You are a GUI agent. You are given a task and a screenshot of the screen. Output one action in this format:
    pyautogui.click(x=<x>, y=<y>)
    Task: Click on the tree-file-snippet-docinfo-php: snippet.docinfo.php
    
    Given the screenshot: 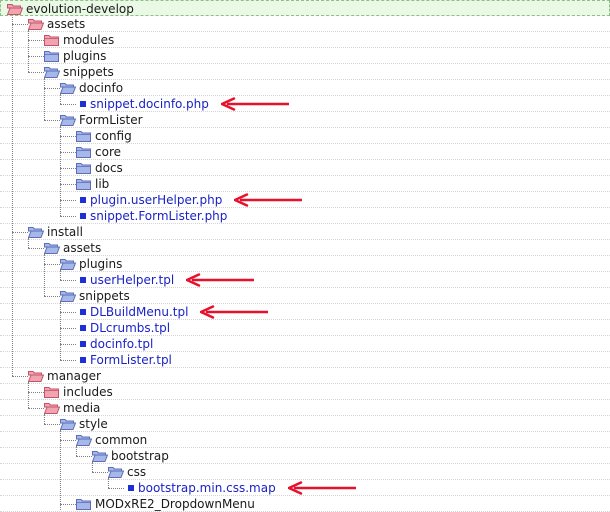 What is the action you would take?
    pyautogui.click(x=305, y=104)
    